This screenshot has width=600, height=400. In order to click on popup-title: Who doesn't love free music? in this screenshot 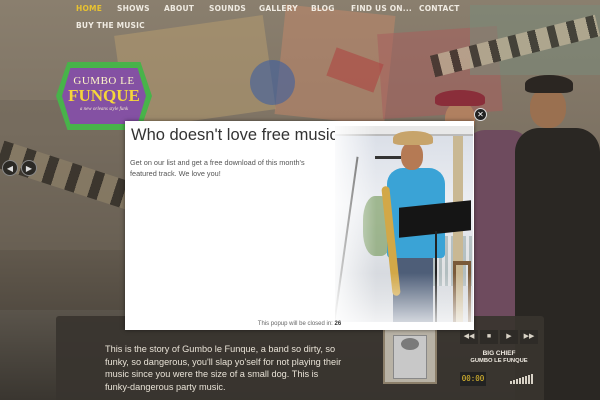, I will do `click(239, 135)`.